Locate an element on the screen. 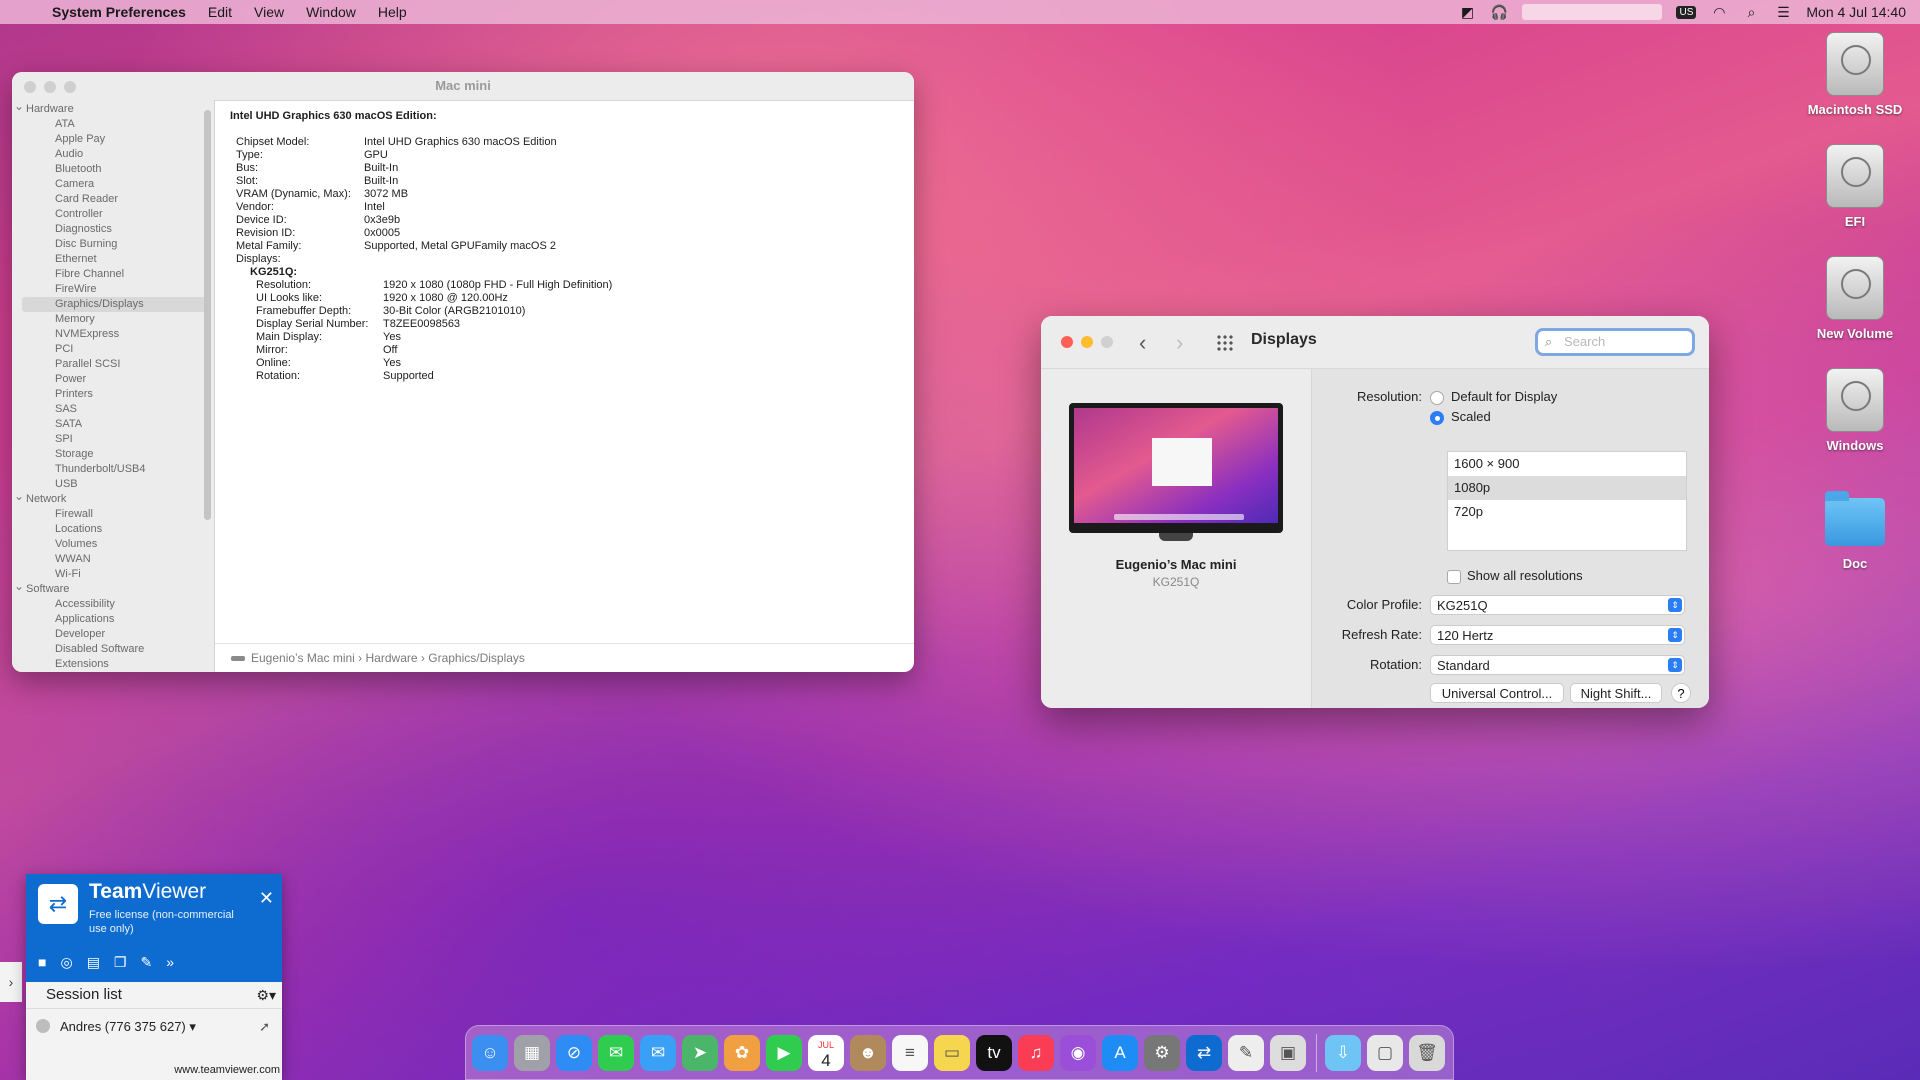 This screenshot has height=1080, width=1920. photos-icon: ✿ is located at coordinates (742, 1052).